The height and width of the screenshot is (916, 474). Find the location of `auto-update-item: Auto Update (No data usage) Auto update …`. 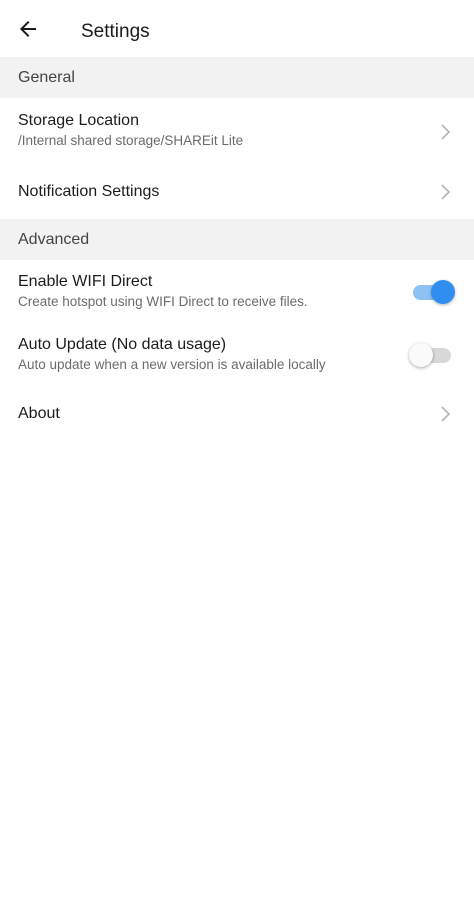

auto-update-item: Auto Update (No data usage) Auto update … is located at coordinates (237, 354).